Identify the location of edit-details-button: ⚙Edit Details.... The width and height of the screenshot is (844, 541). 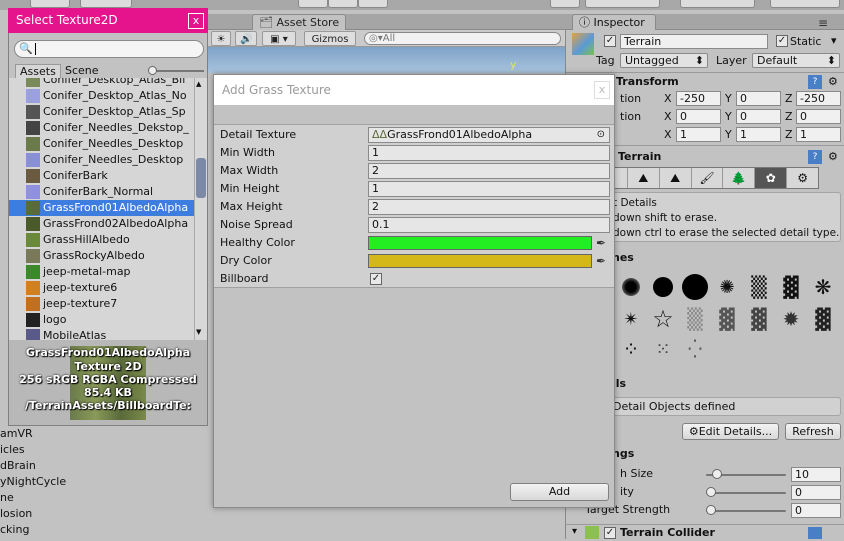
(730, 431).